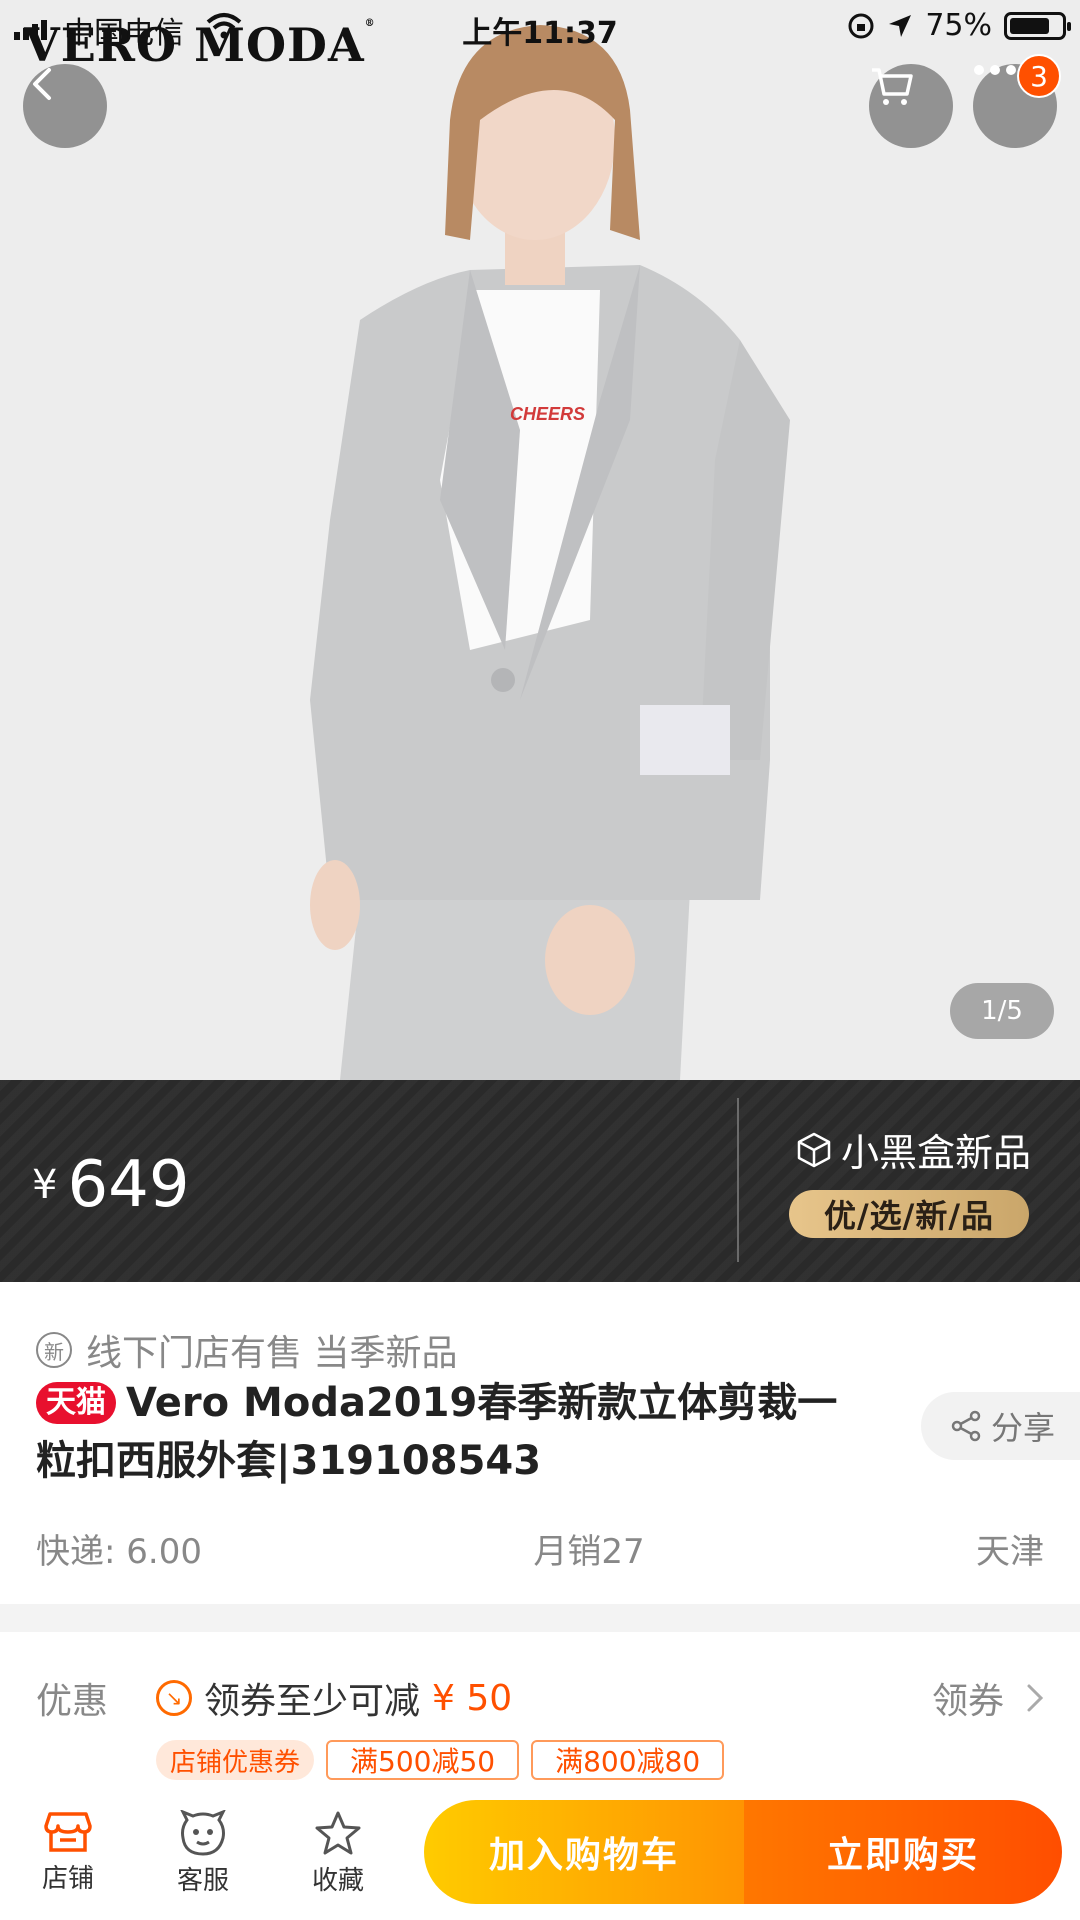  Describe the element at coordinates (334, 1698) in the screenshot. I see `coupon-summary: ↘ 领券至少可减 ¥ 50` at that location.